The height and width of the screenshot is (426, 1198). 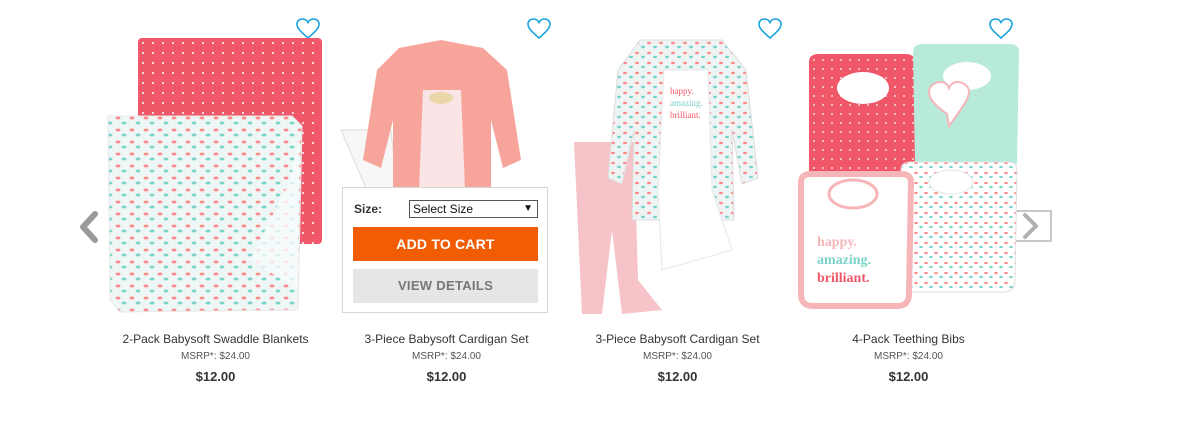 What do you see at coordinates (686, 103) in the screenshot?
I see `svg-text: amazing.` at bounding box center [686, 103].